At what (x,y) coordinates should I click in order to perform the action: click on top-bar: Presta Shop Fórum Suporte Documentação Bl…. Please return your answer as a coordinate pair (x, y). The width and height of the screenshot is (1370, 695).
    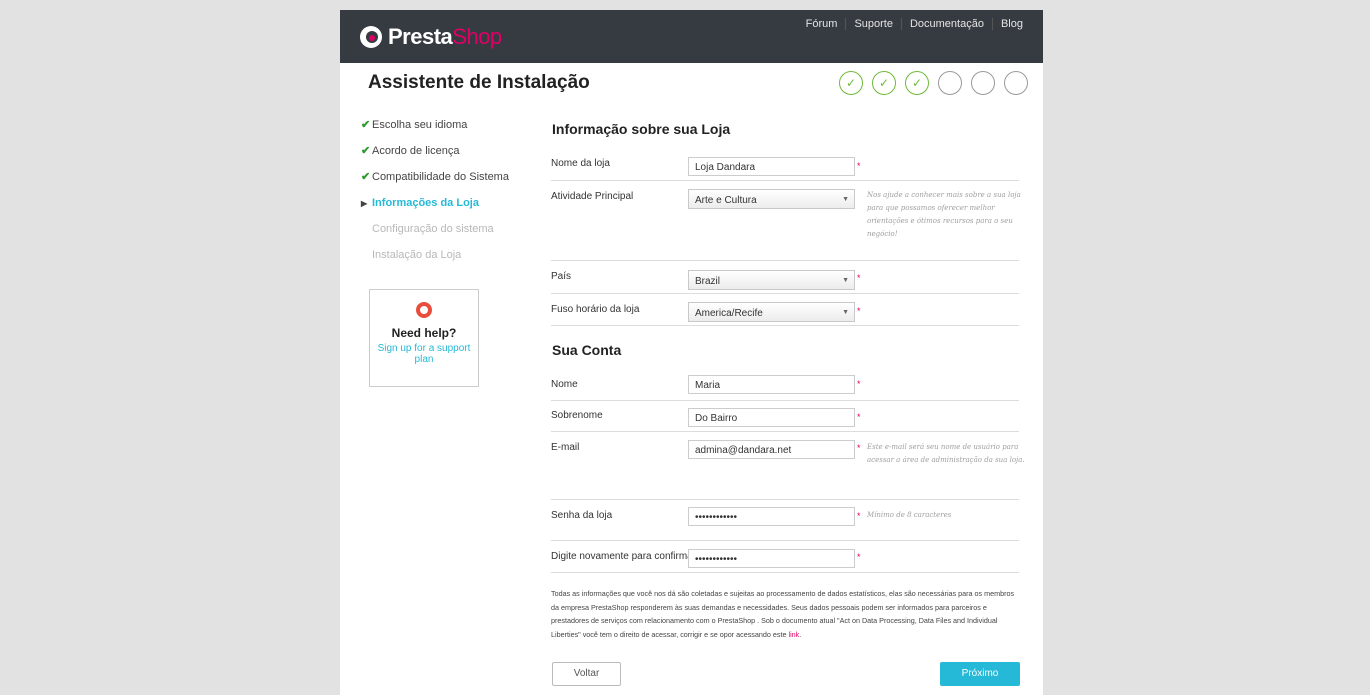
    Looking at the image, I should click on (691, 36).